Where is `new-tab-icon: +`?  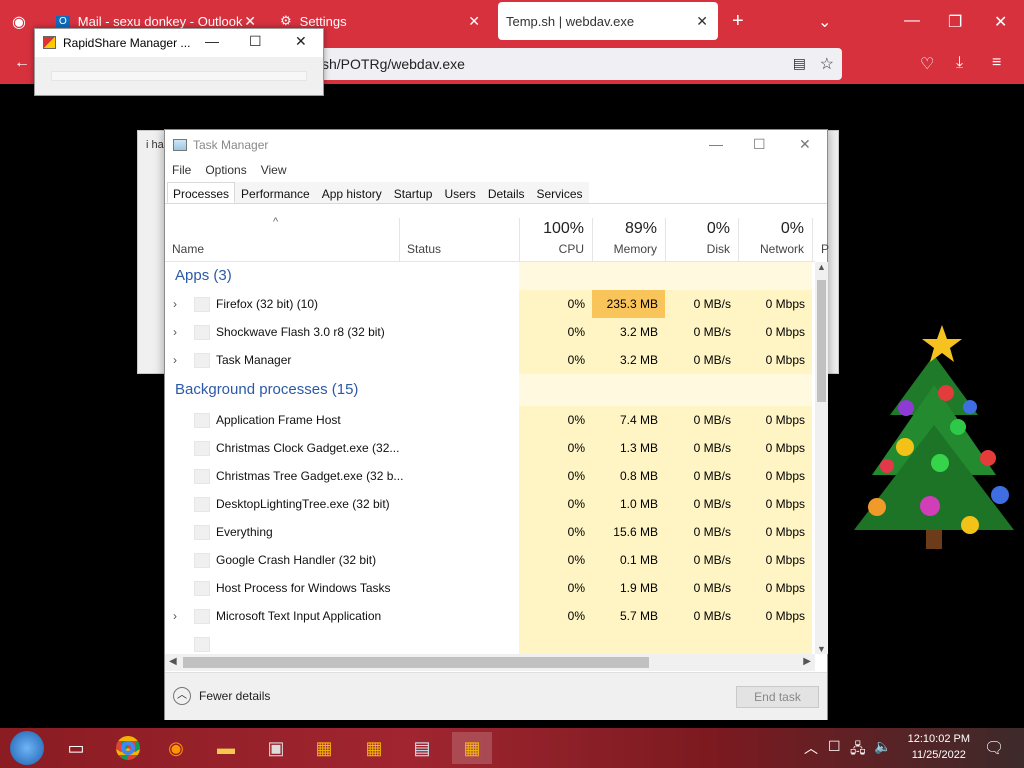
new-tab-icon: + is located at coordinates (738, 21).